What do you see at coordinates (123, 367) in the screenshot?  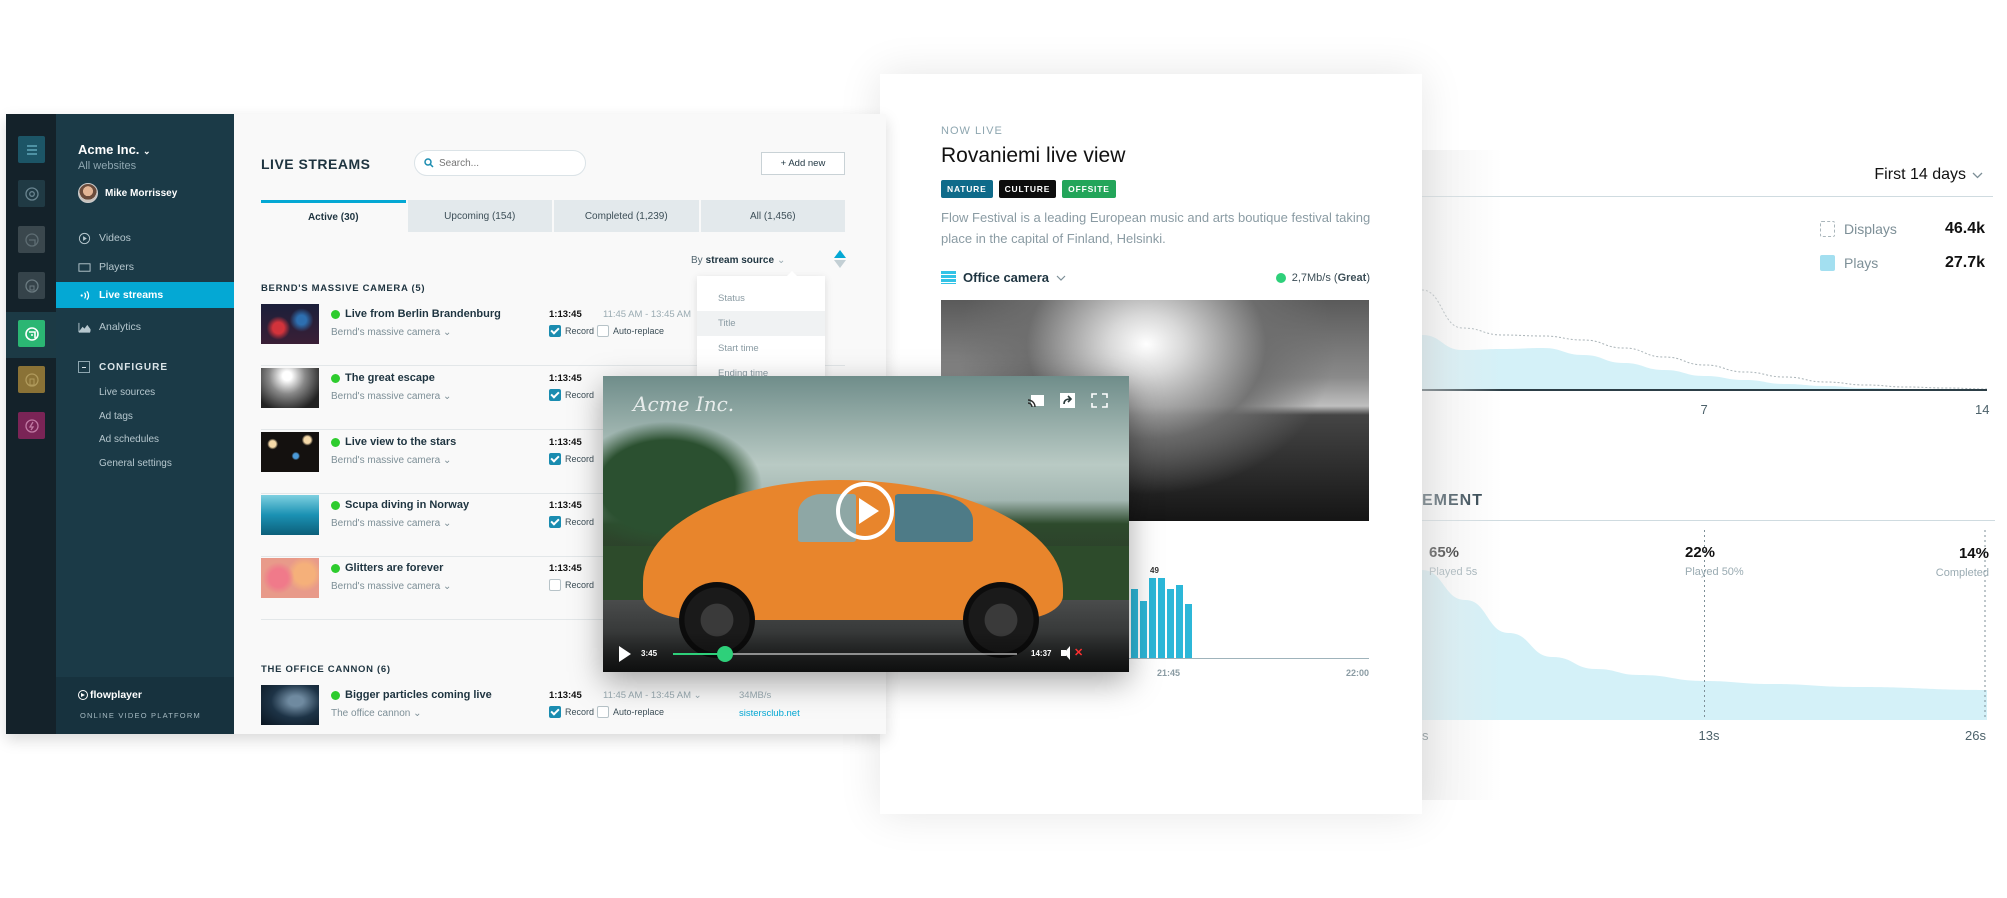 I see `configure-section-toggle: CONFIGURE` at bounding box center [123, 367].